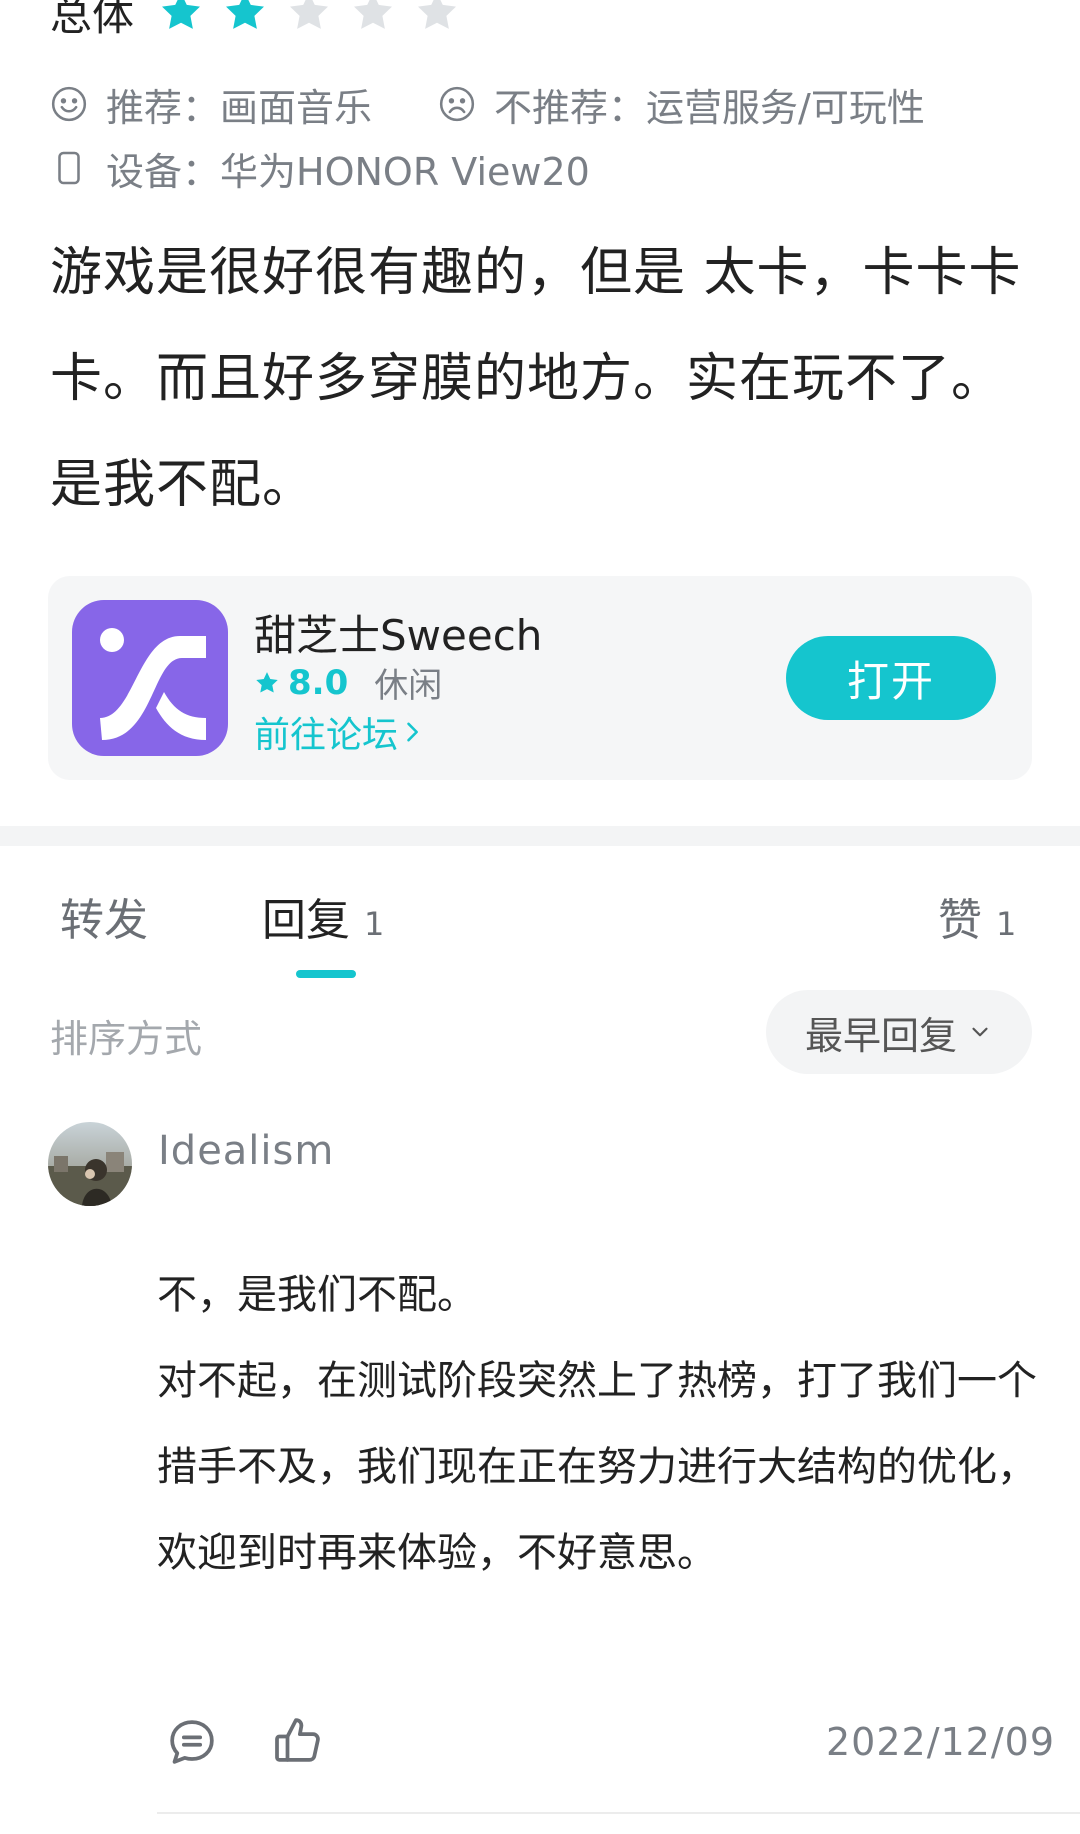  What do you see at coordinates (69, 104) in the screenshot?
I see `smile-icon` at bounding box center [69, 104].